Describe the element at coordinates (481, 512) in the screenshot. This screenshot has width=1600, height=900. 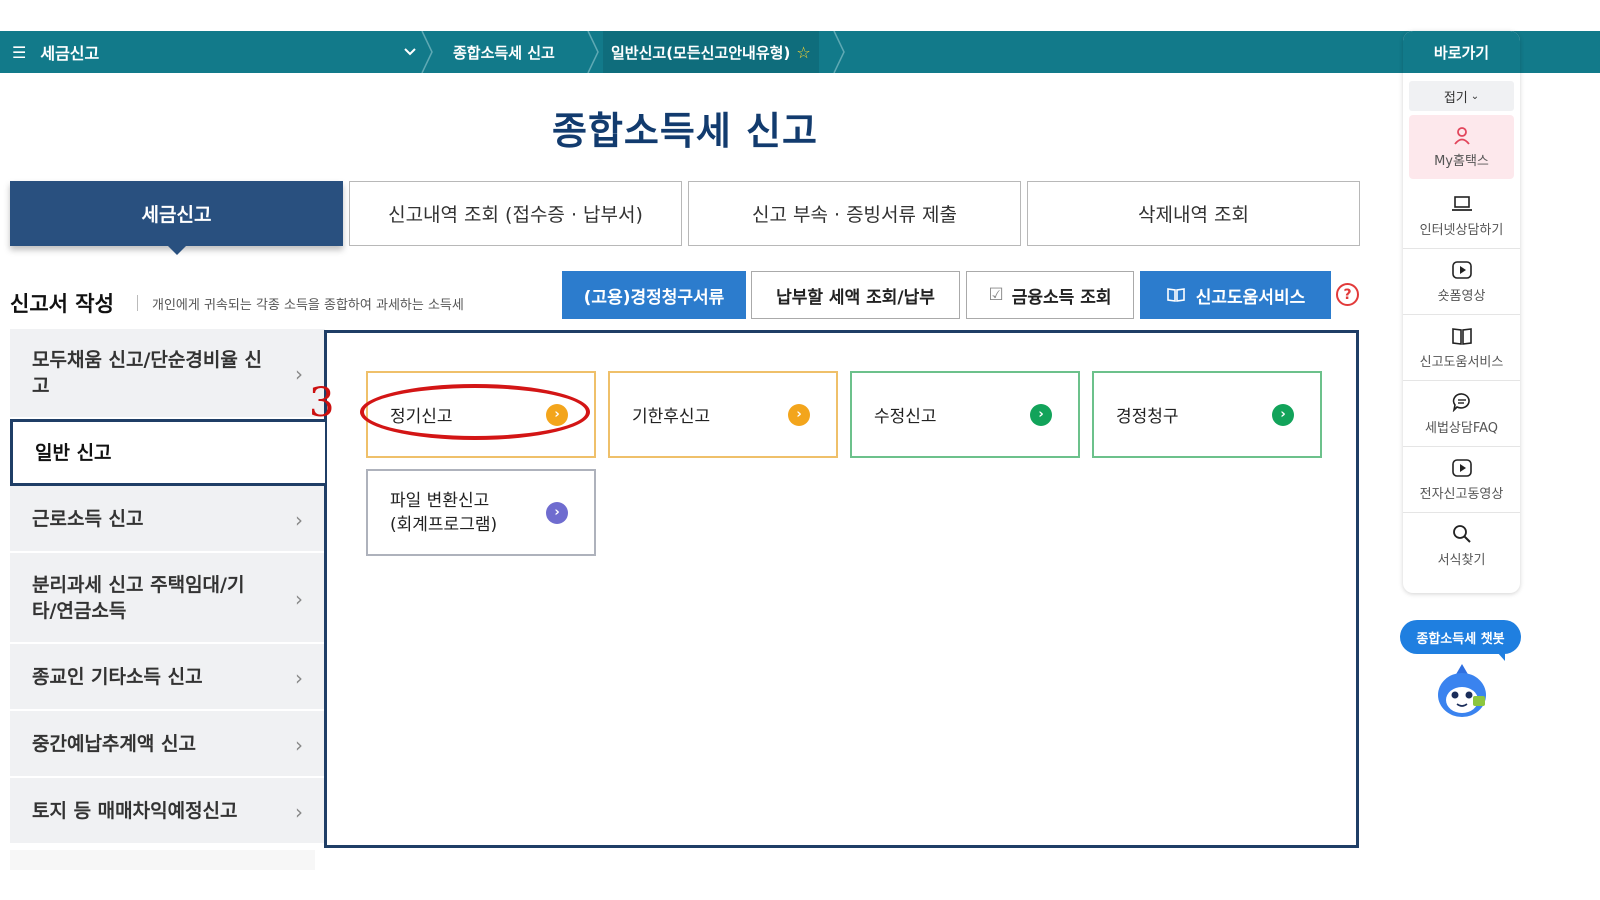
I see `file-conversion-report-card: 파일 변환신고 (회계프로그램) ›` at that location.